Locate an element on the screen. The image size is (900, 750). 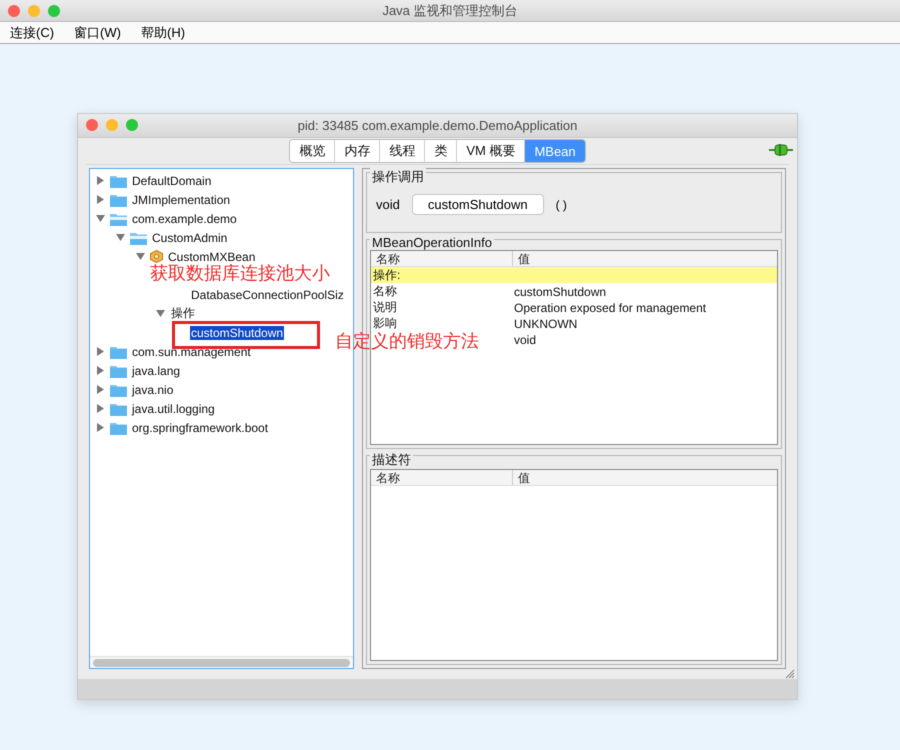
table-cell-text: 操作: is located at coordinates (386, 275).